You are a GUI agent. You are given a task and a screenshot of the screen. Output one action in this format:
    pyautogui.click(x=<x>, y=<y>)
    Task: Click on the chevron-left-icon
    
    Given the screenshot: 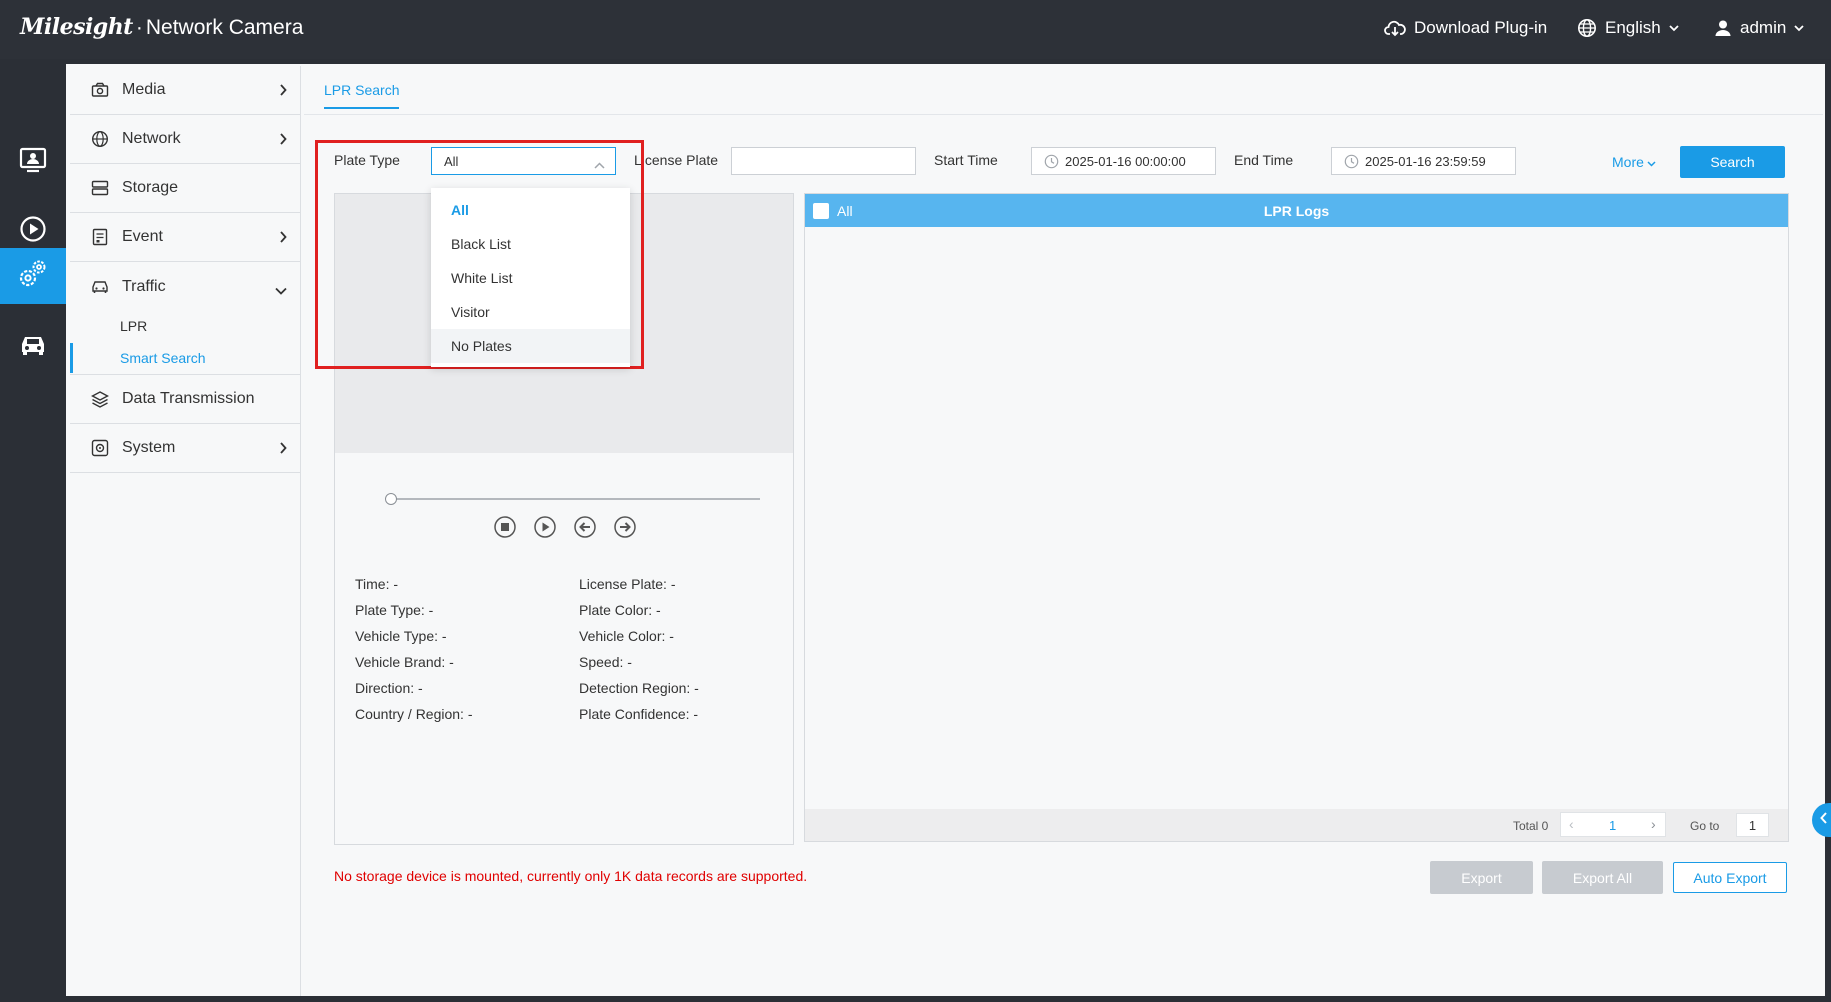 What is the action you would take?
    pyautogui.click(x=1824, y=820)
    